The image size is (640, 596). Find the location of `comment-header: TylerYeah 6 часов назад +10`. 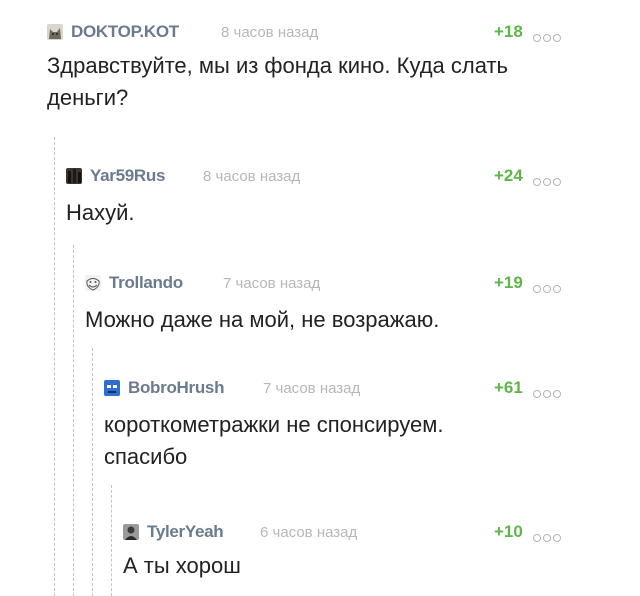

comment-header: TylerYeah 6 часов назад +10 is located at coordinates (343, 535).